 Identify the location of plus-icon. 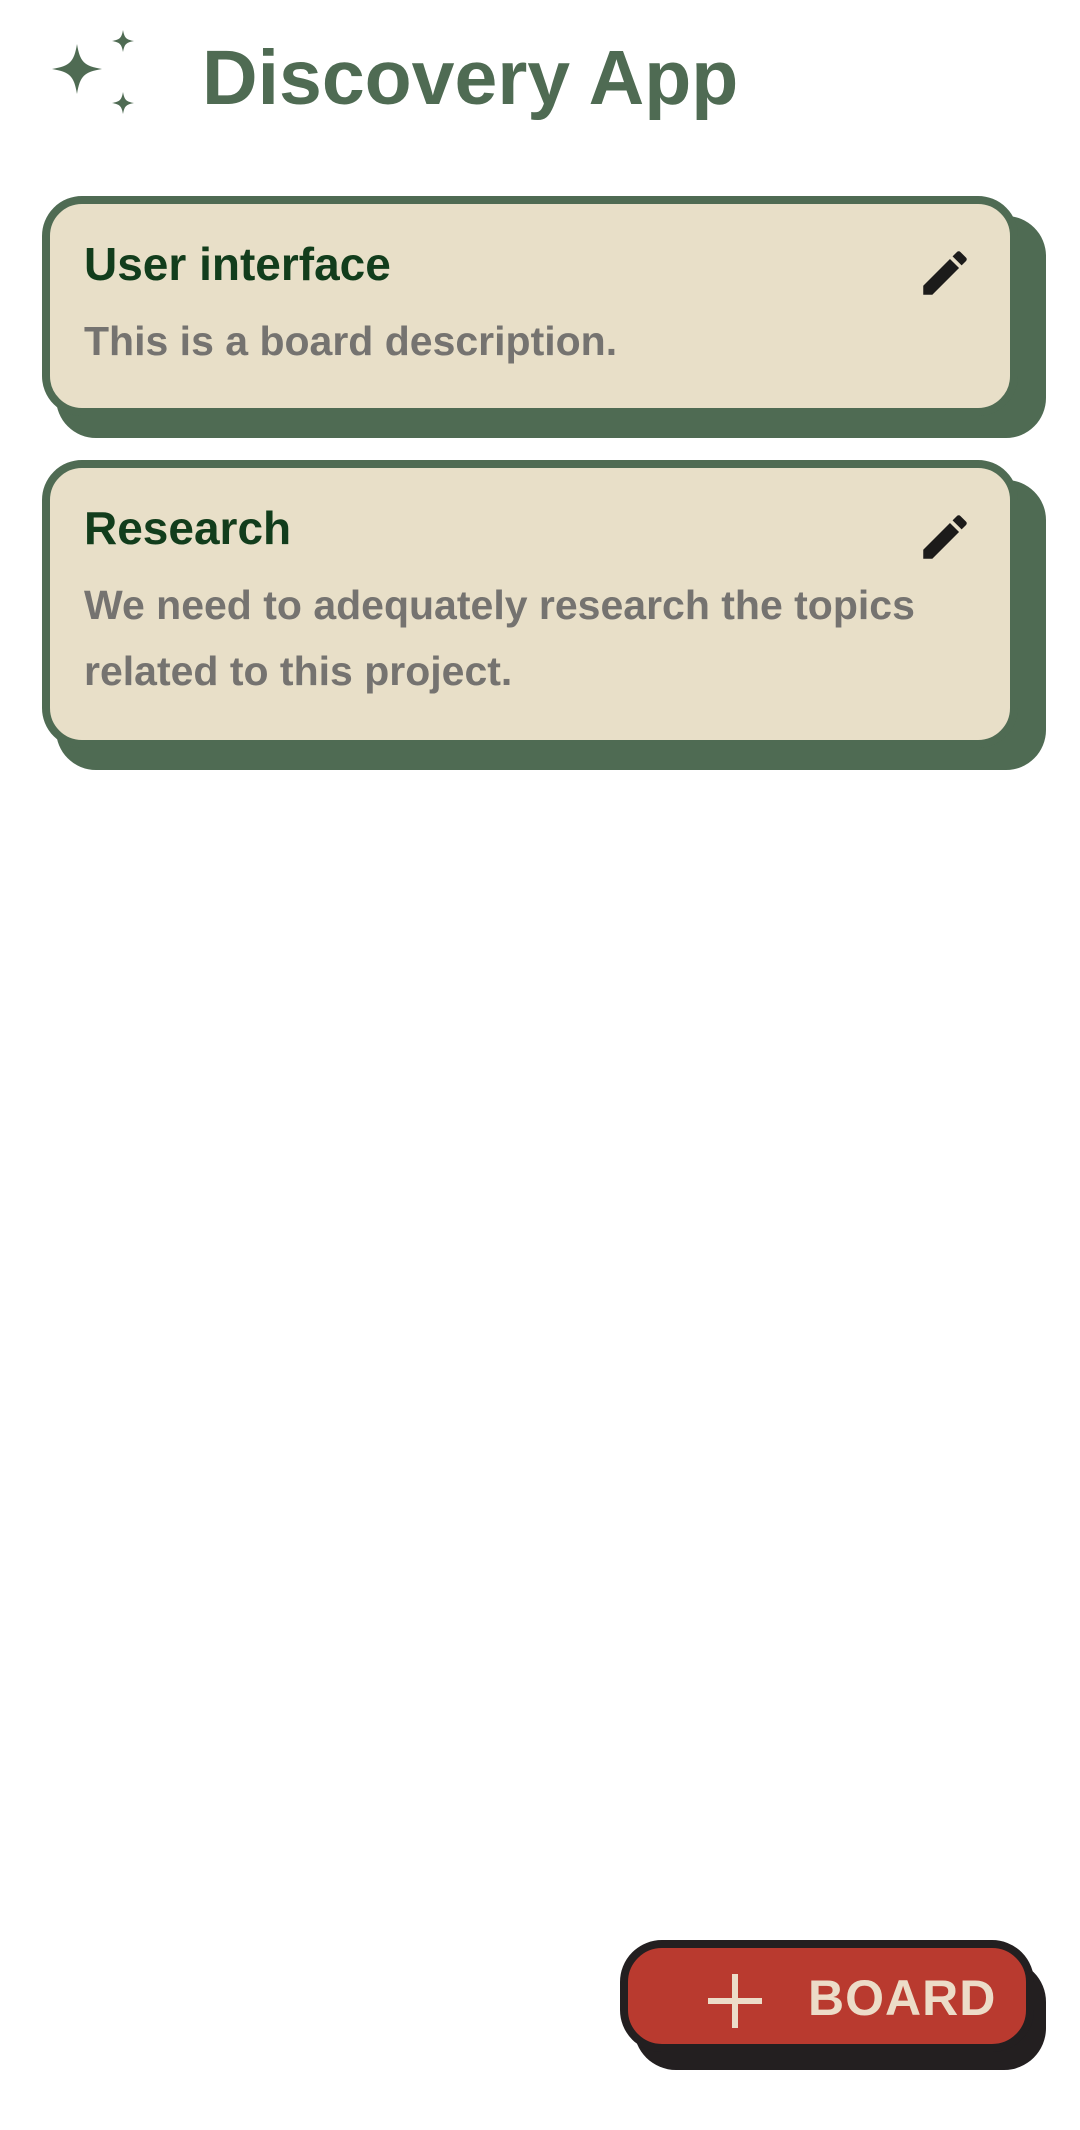
(735, 2001).